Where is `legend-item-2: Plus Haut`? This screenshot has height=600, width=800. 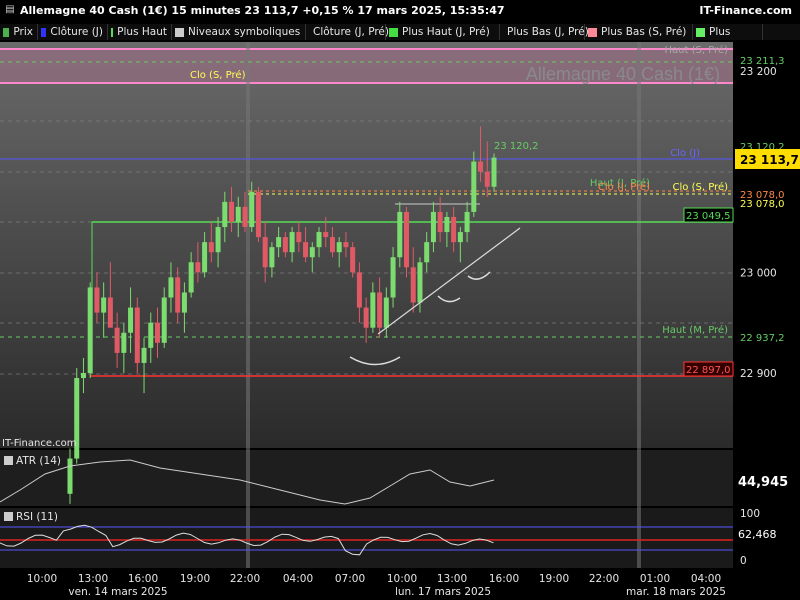
legend-item-2: Plus Haut is located at coordinates (140, 32).